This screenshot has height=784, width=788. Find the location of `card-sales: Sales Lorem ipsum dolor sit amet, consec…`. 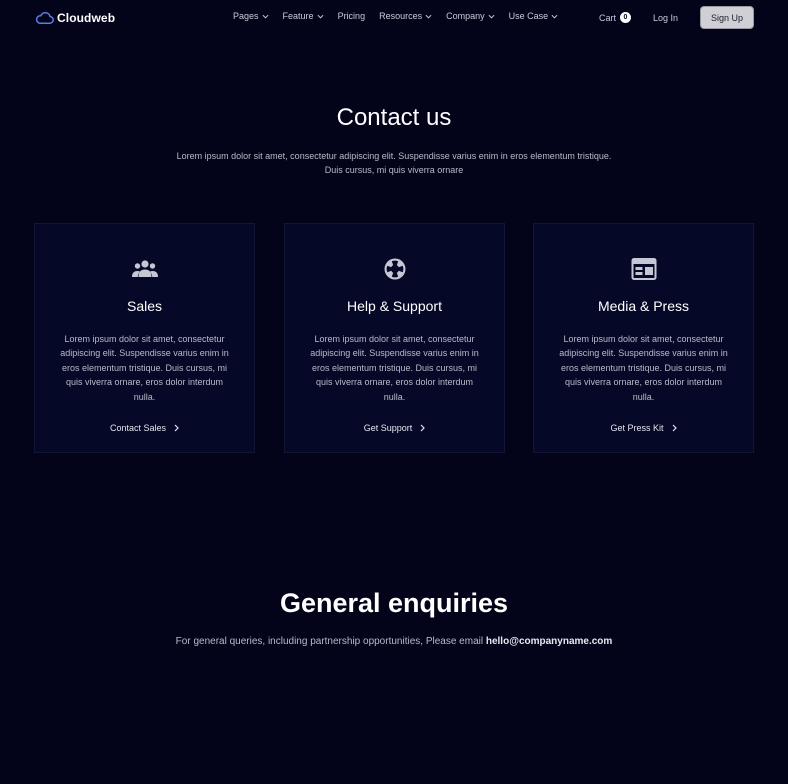

card-sales: Sales Lorem ipsum dolor sit amet, consec… is located at coordinates (144, 338).